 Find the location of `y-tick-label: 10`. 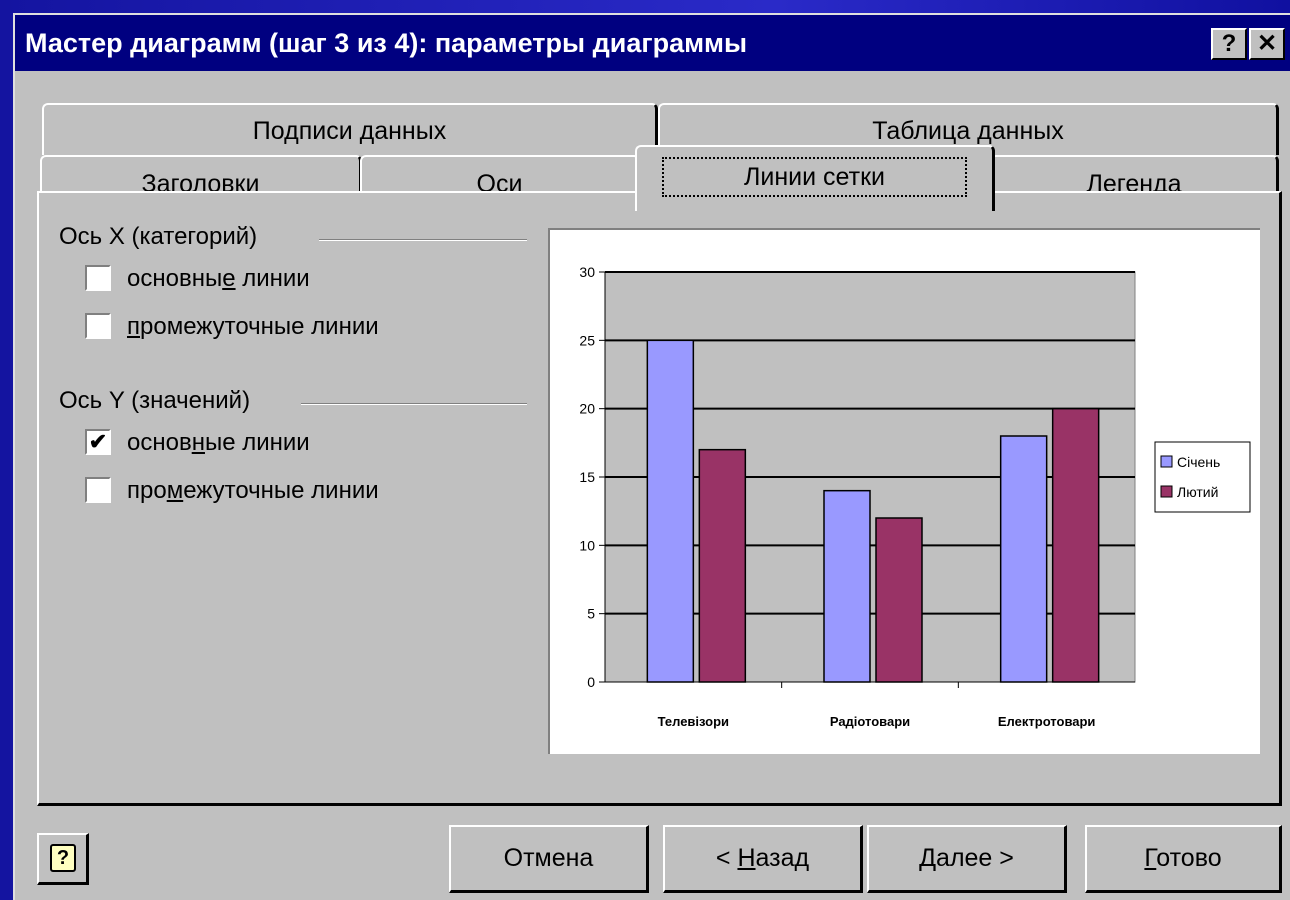

y-tick-label: 10 is located at coordinates (587, 545).